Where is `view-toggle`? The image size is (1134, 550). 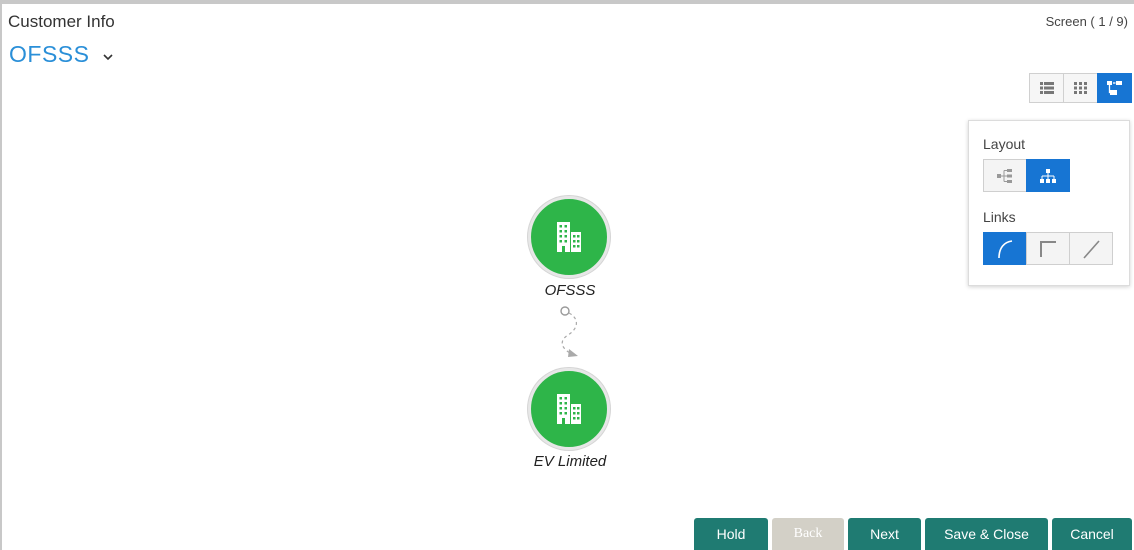 view-toggle is located at coordinates (1080, 88).